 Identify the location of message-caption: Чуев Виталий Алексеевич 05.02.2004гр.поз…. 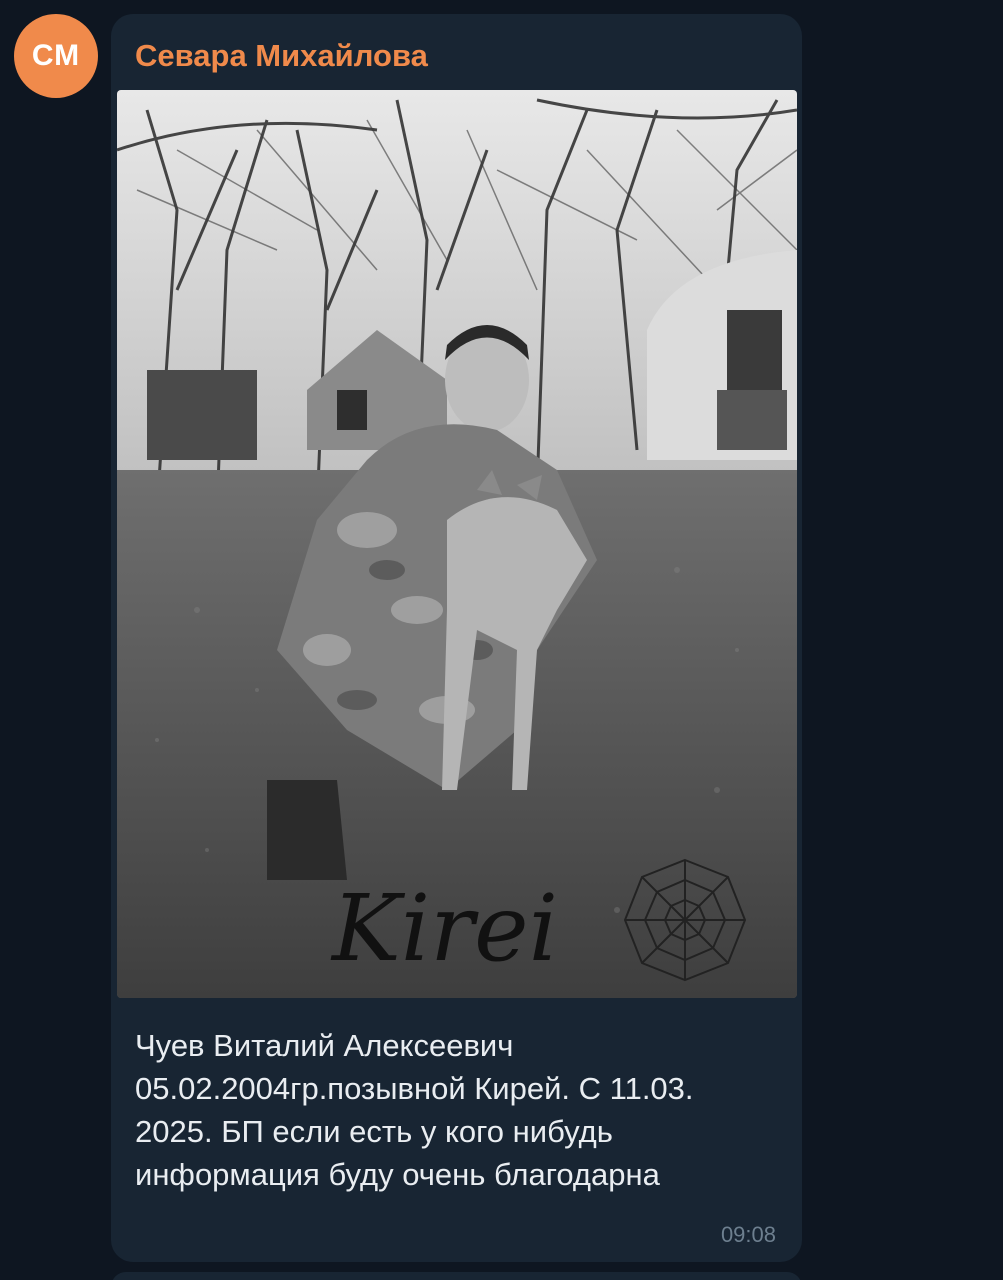
(414, 1110).